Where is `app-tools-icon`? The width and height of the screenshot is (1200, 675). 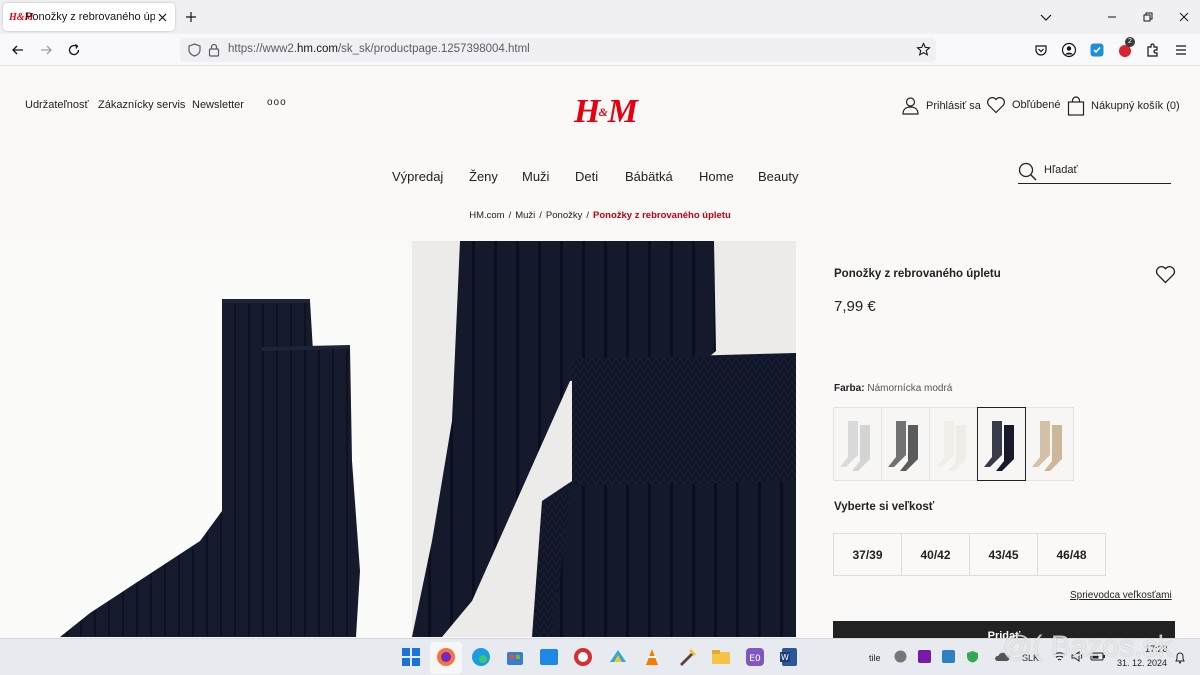
app-tools-icon is located at coordinates (687, 657).